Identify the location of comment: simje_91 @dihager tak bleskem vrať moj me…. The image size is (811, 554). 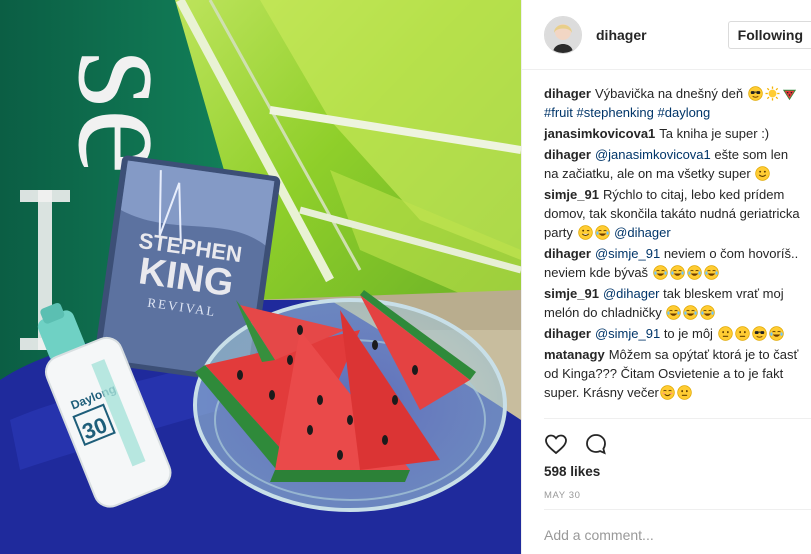
(674, 303).